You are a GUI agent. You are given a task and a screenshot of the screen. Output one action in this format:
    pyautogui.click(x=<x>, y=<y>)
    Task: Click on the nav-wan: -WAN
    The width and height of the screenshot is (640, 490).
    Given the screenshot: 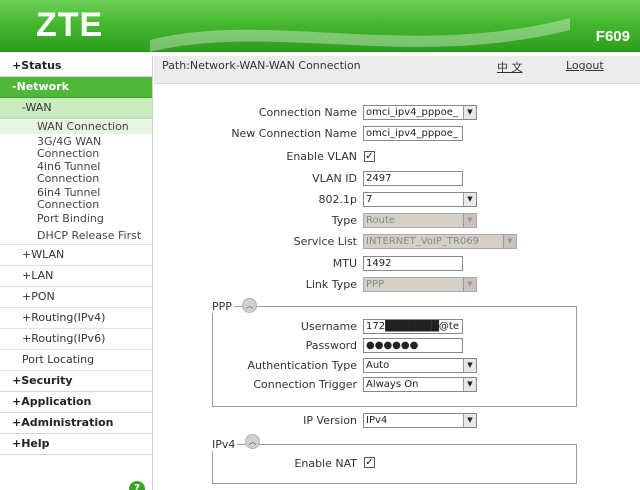 What is the action you would take?
    pyautogui.click(x=76, y=108)
    